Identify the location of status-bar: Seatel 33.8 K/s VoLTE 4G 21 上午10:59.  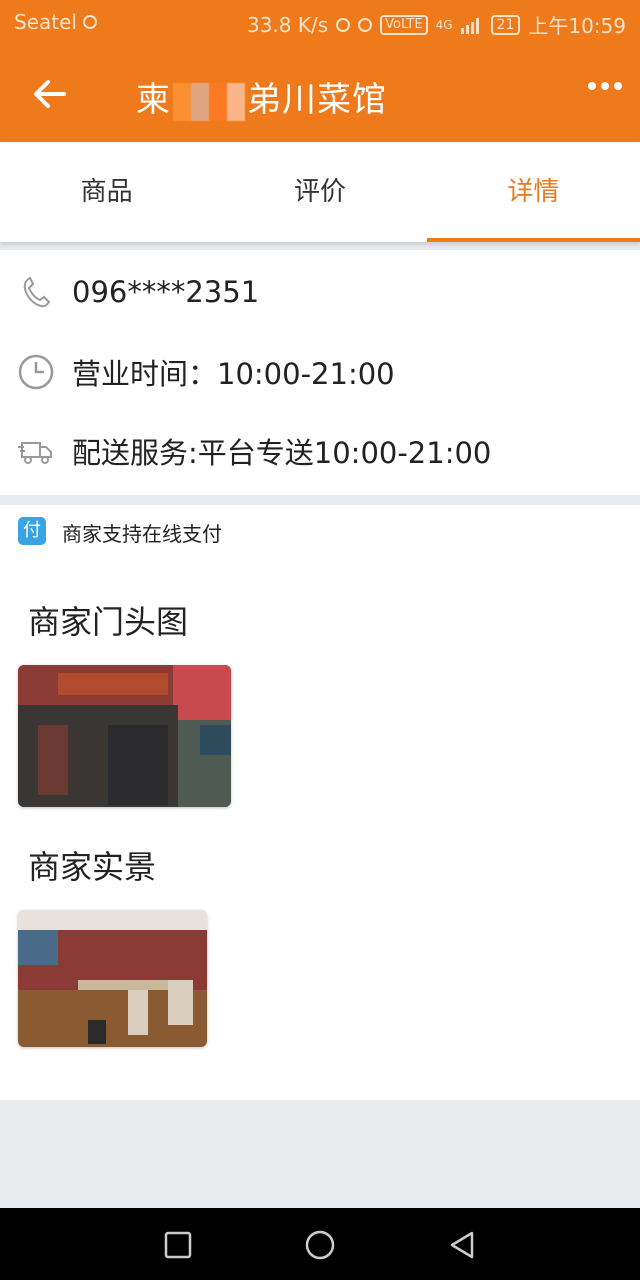
(320, 22).